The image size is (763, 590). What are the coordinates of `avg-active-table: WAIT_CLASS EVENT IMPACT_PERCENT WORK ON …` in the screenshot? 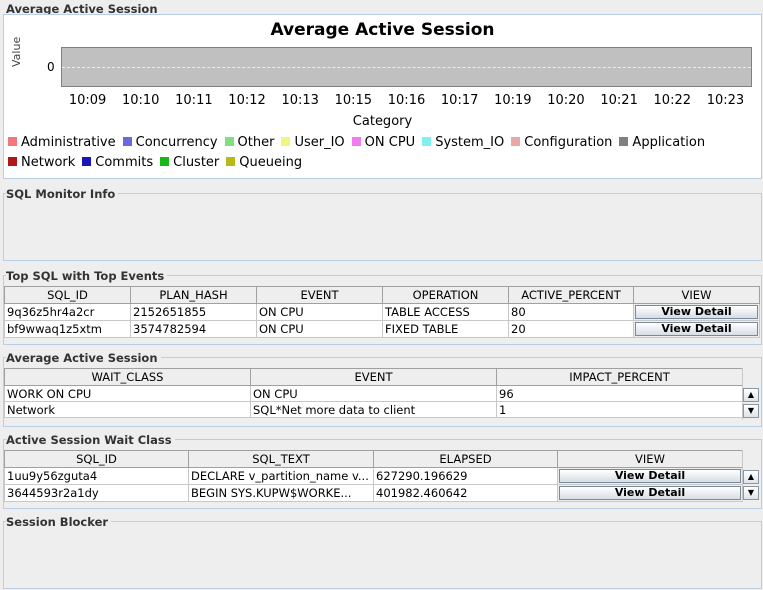 It's located at (373, 393).